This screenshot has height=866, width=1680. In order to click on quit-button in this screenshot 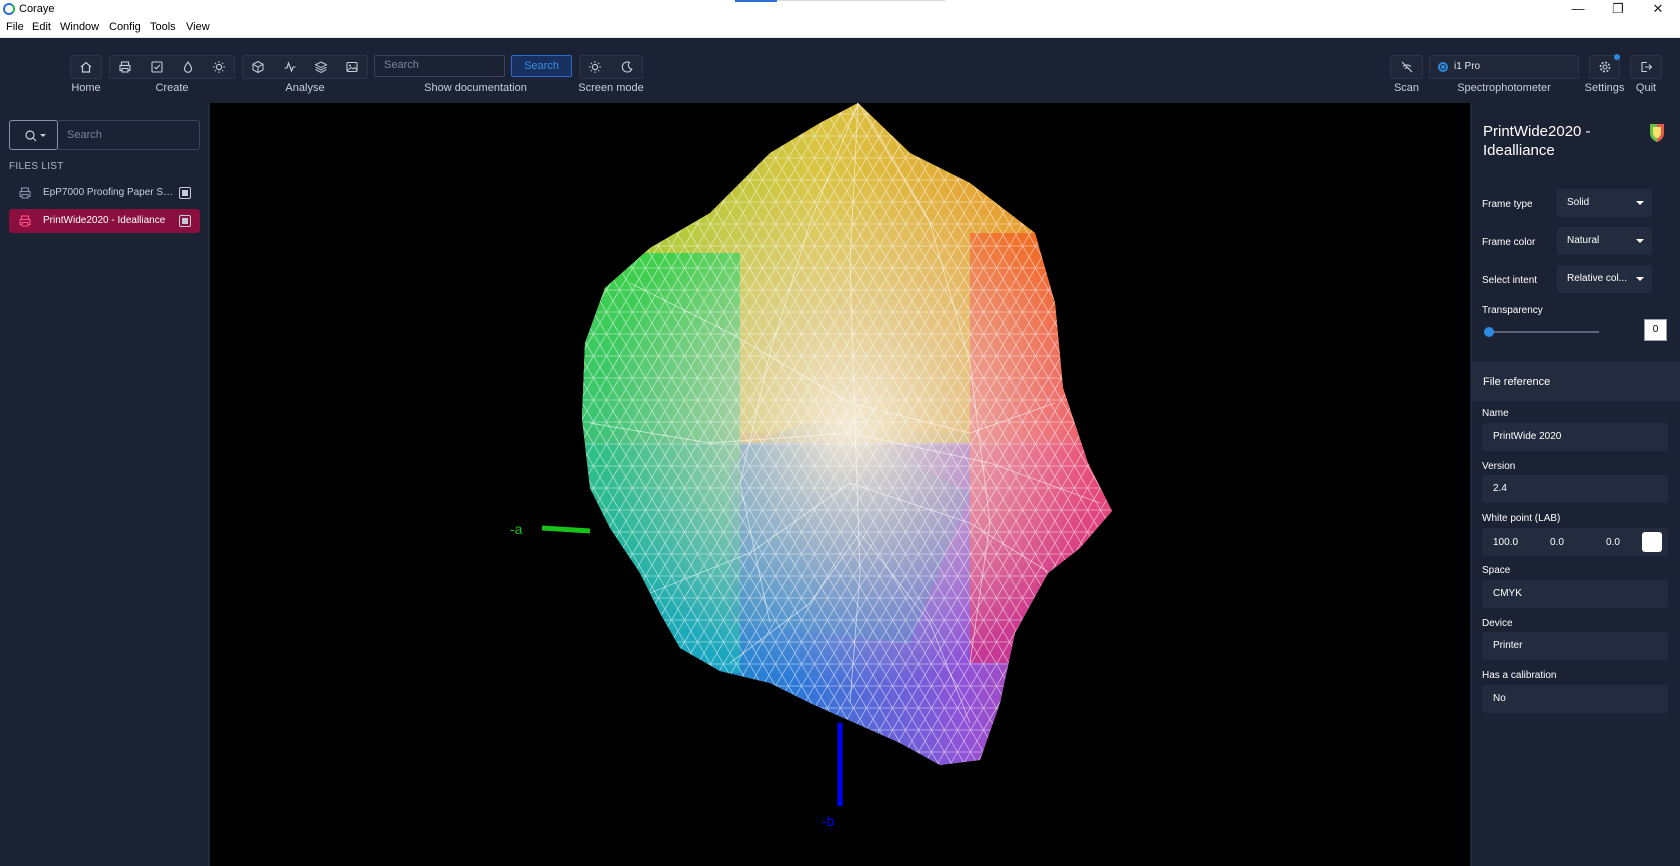, I will do `click(1646, 67)`.